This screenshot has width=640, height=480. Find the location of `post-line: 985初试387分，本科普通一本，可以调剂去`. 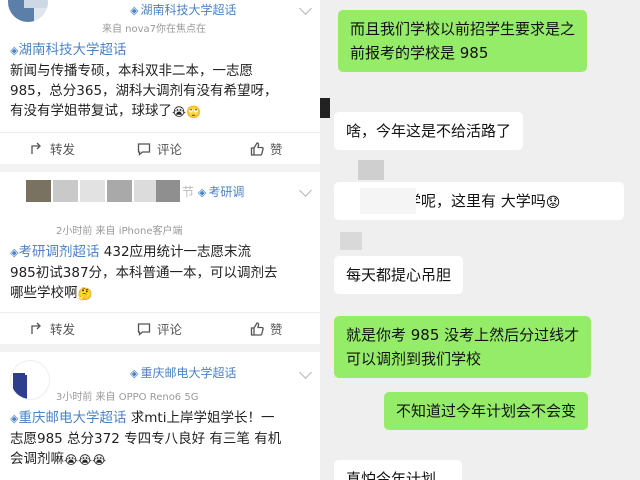

post-line: 985初试387分，本科普通一本，可以调剂去 is located at coordinates (144, 273).